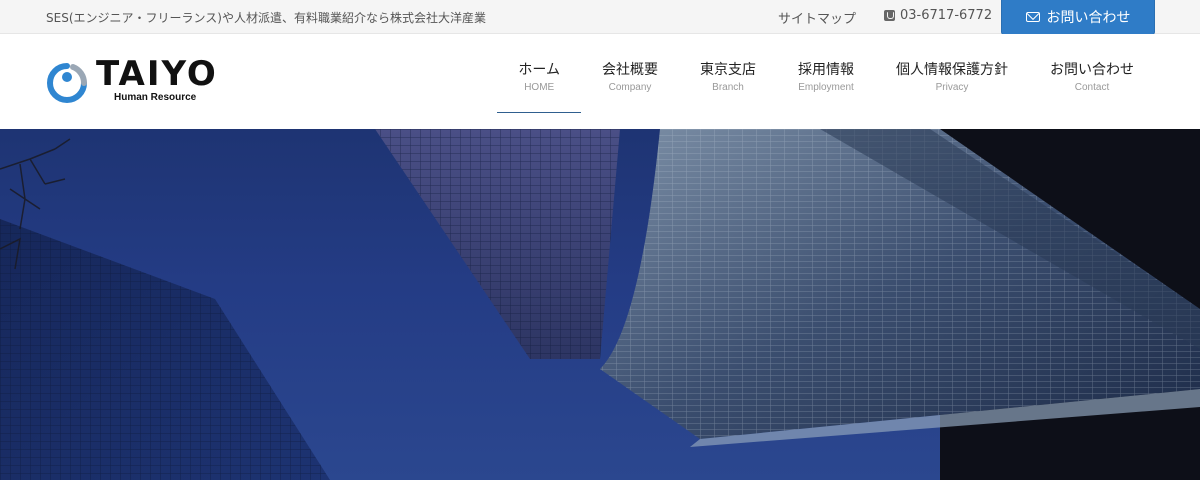  Describe the element at coordinates (630, 87) in the screenshot. I see `nav-sublabel: Company` at that location.